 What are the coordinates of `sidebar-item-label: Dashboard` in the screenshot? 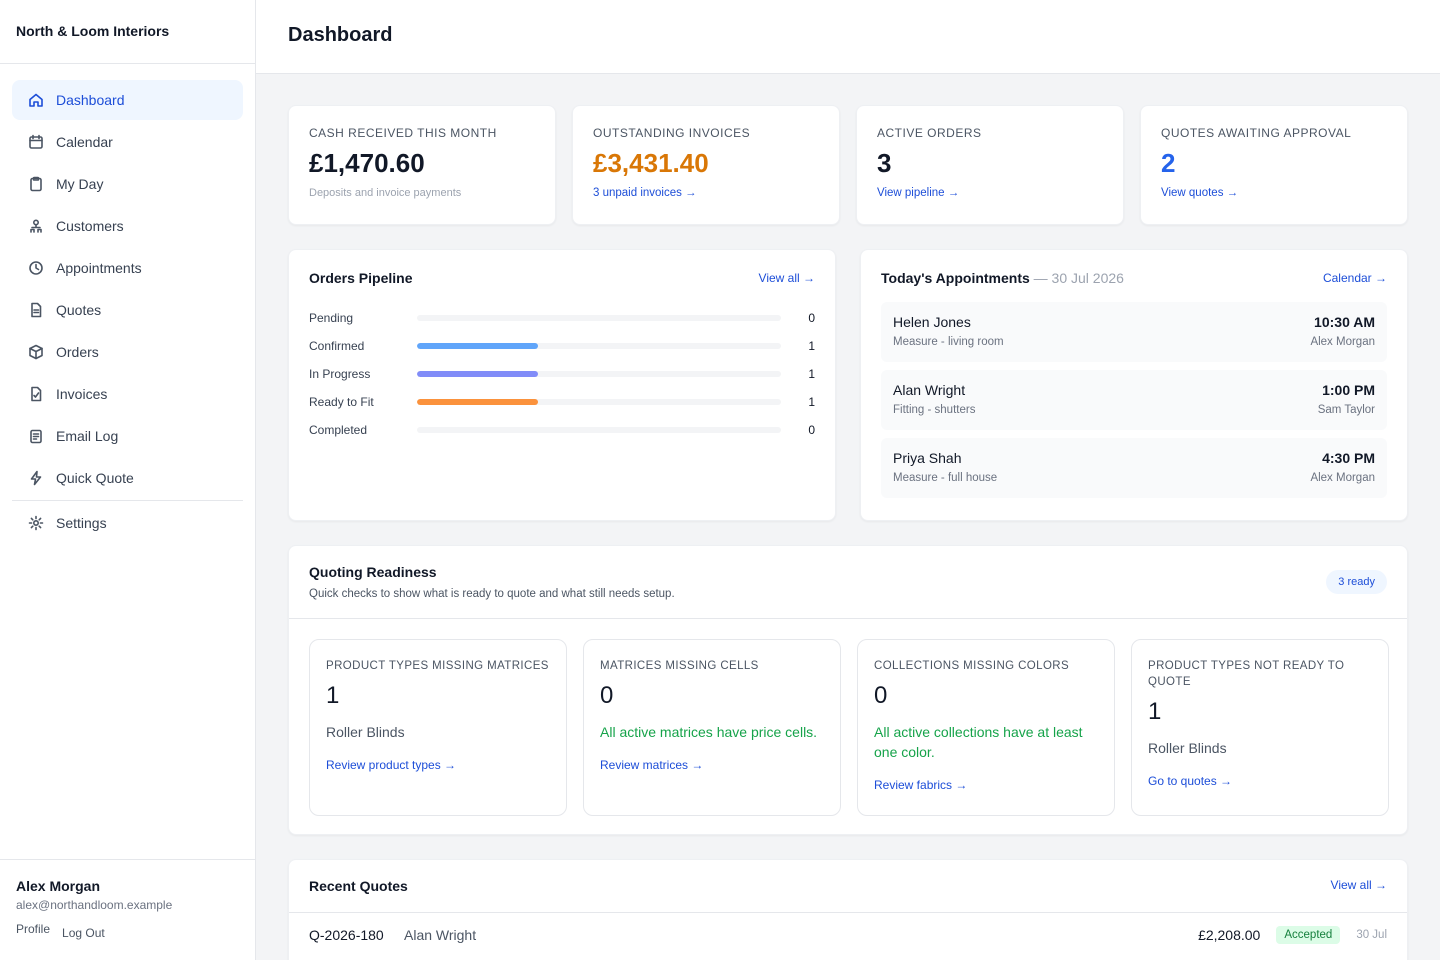 It's located at (90, 100).